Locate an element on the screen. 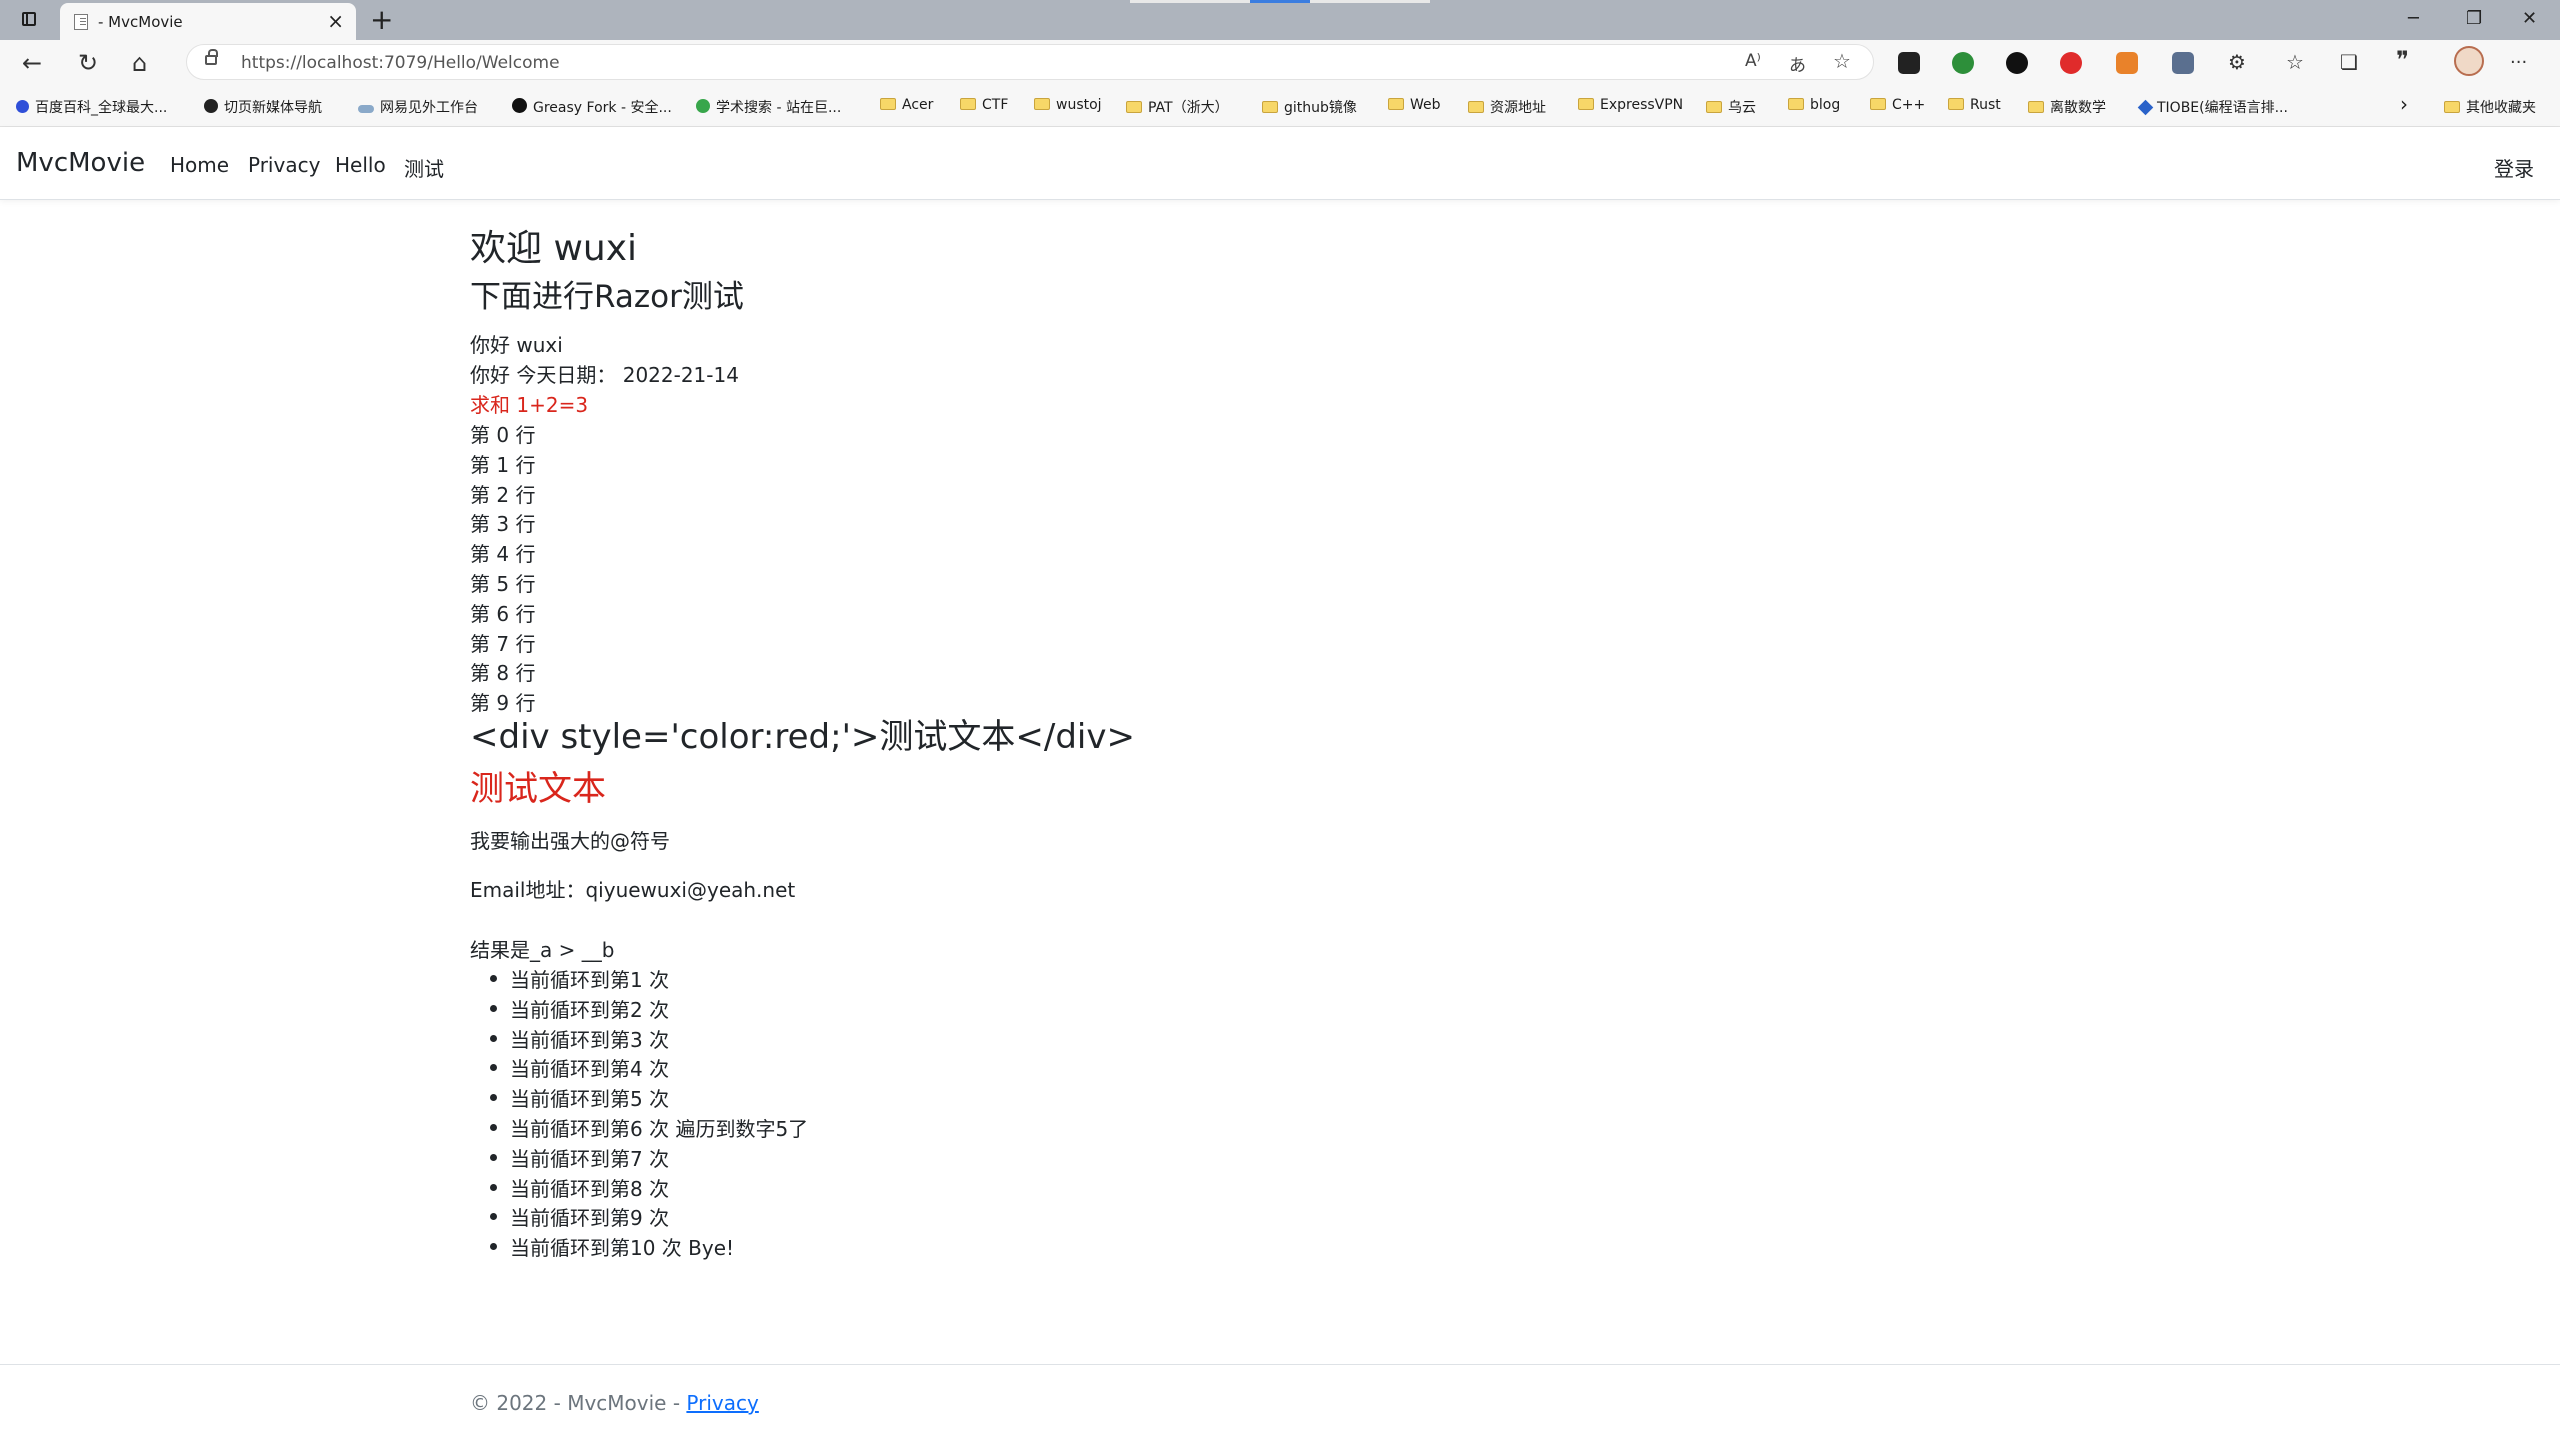  footer-text: © 2022 - MvcMovie - Privacy is located at coordinates (614, 1403).